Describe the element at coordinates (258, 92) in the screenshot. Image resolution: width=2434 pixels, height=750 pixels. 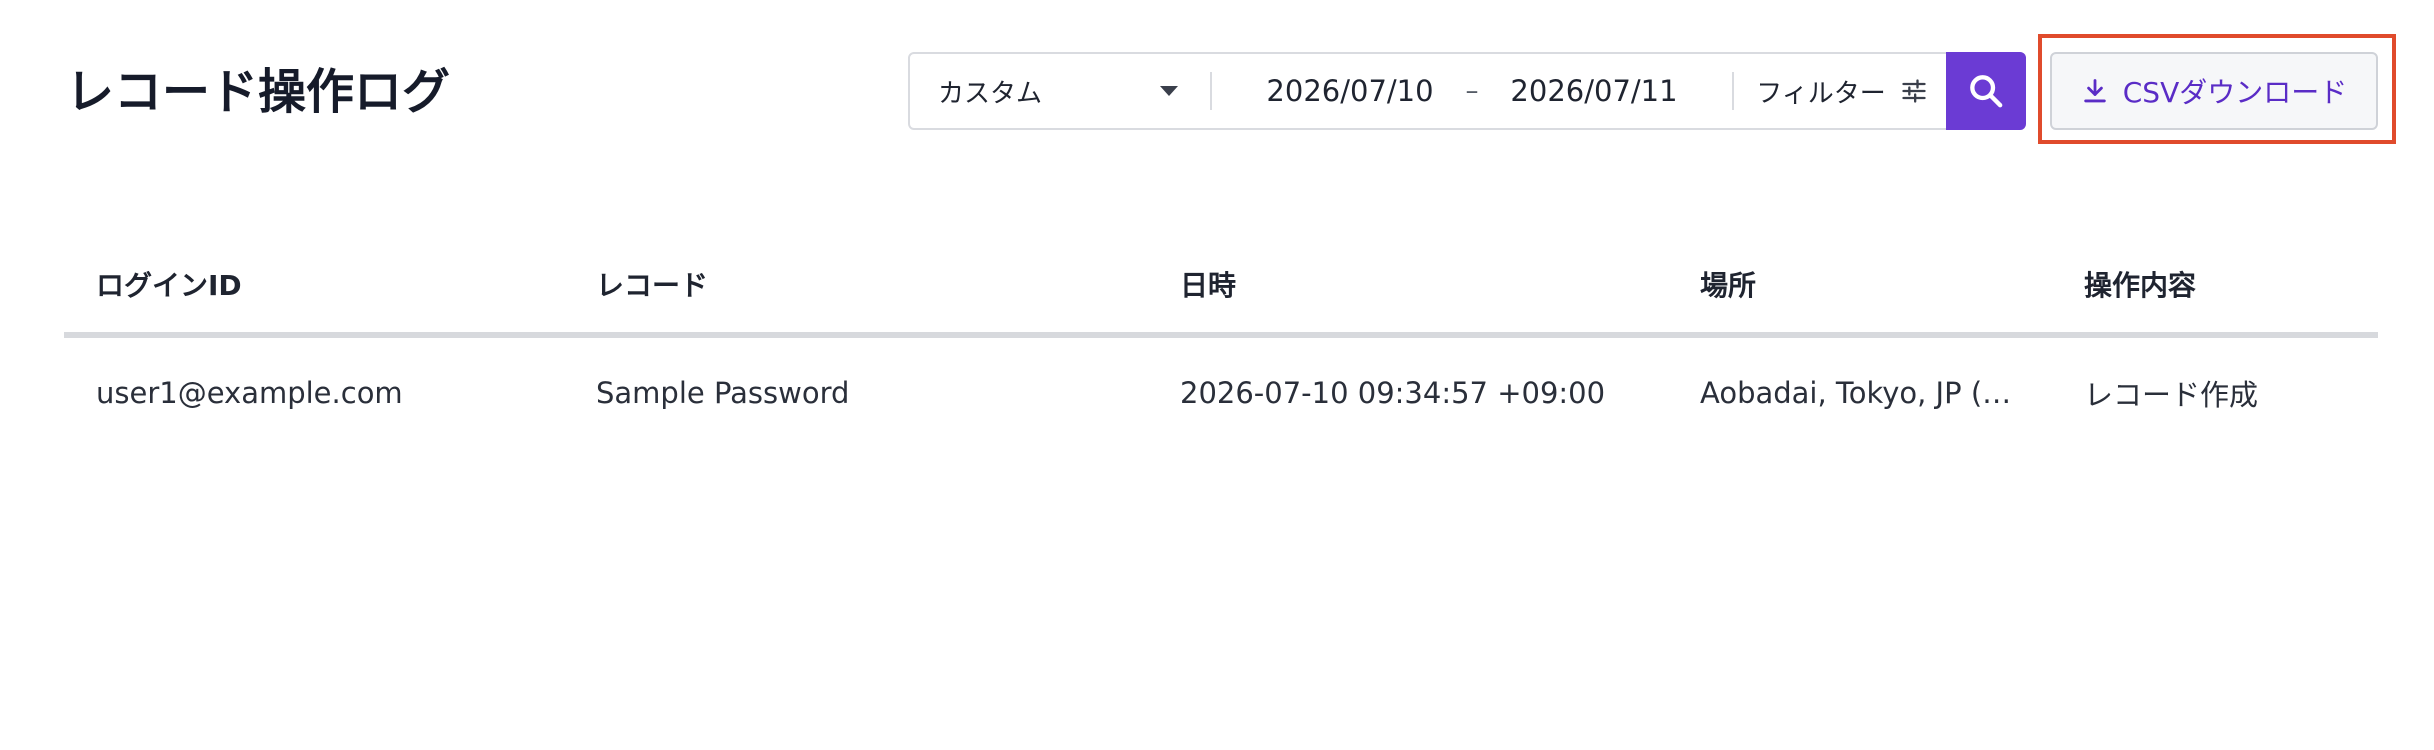
I see `page-title: レコード操作ログ` at that location.